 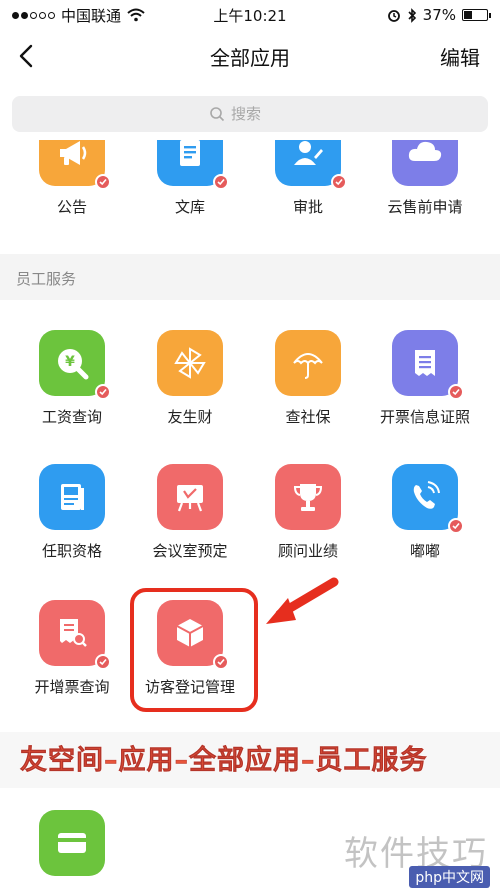 I want to click on document-icon, so click(x=193, y=165).